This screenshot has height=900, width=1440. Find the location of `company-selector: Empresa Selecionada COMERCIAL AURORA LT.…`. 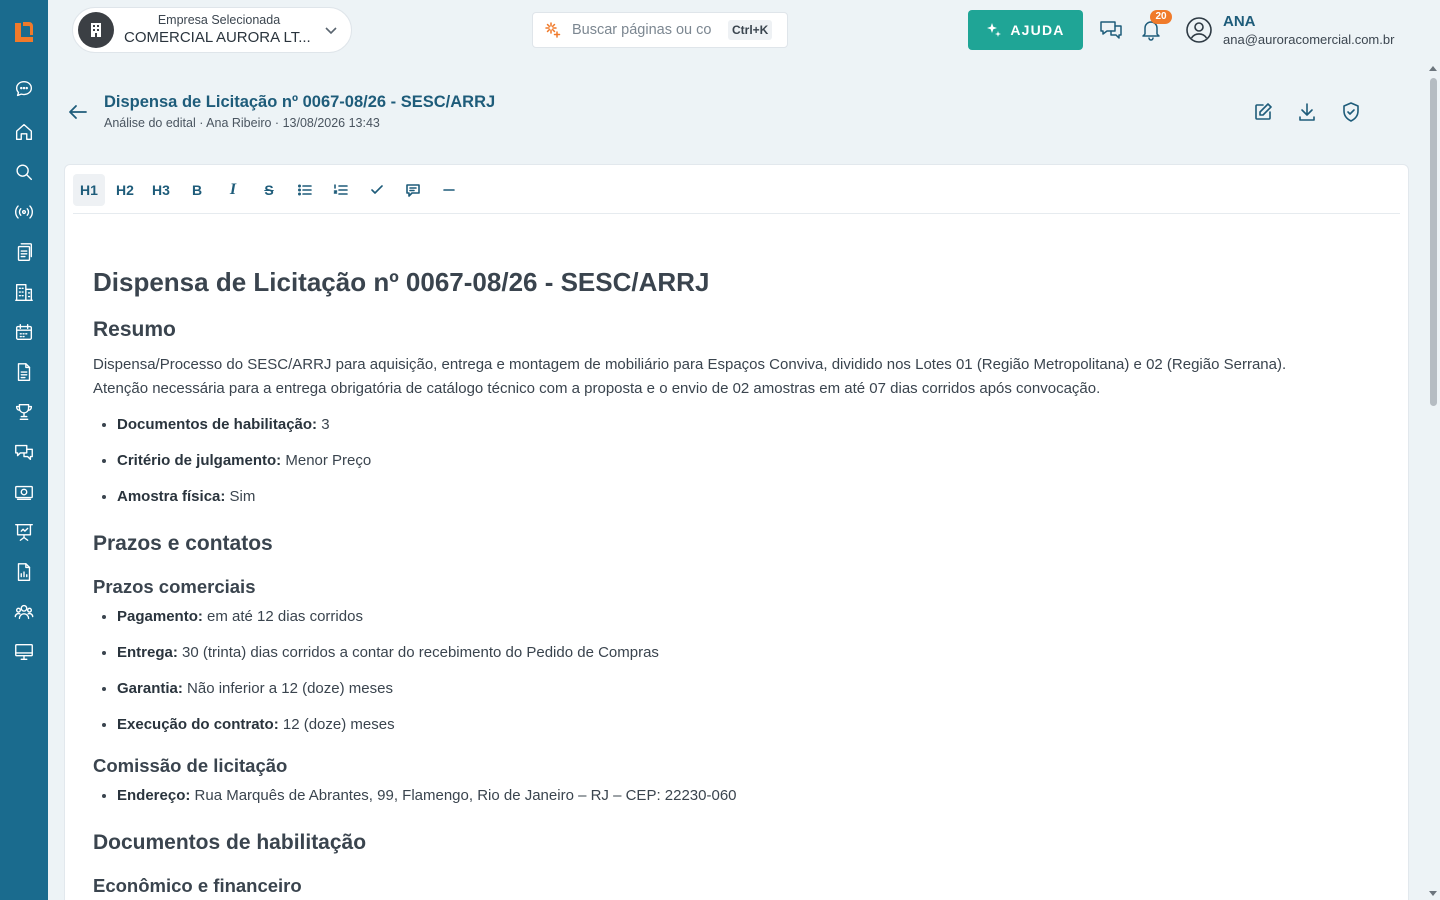

company-selector: Empresa Selecionada COMERCIAL AURORA LT.… is located at coordinates (212, 30).